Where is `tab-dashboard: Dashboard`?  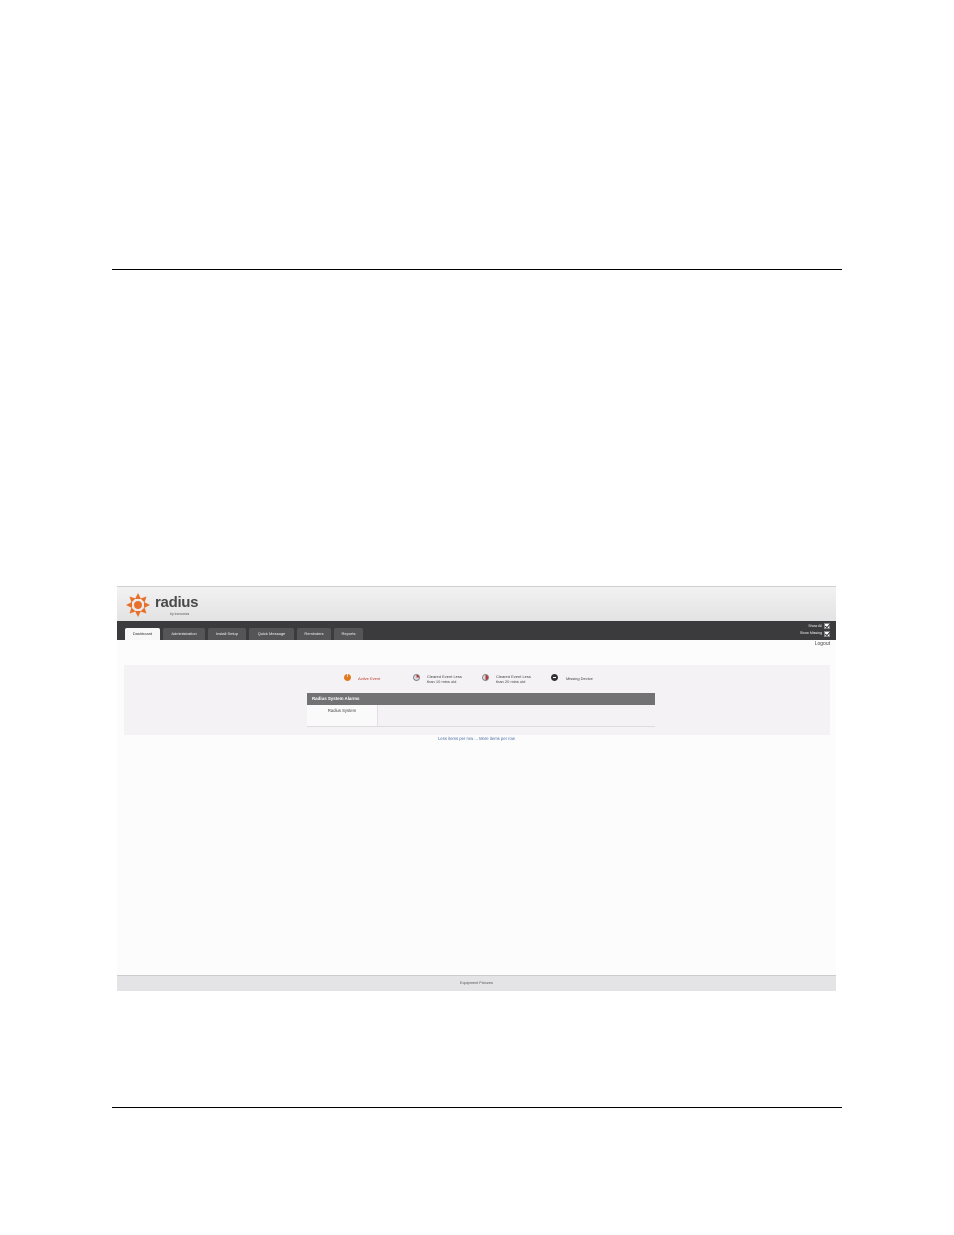
tab-dashboard: Dashboard is located at coordinates (142, 634).